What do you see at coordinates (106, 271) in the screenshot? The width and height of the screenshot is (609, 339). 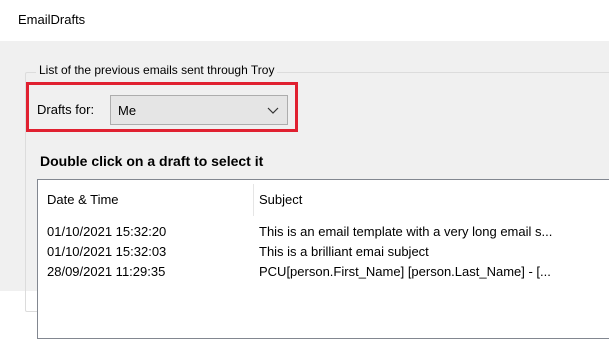 I see `row-date-time: 28/09/2021 11:29:35` at bounding box center [106, 271].